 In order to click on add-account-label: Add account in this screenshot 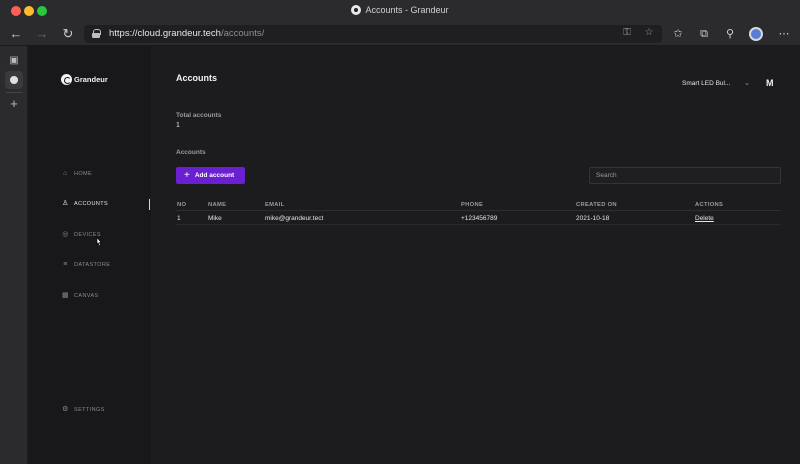, I will do `click(214, 175)`.